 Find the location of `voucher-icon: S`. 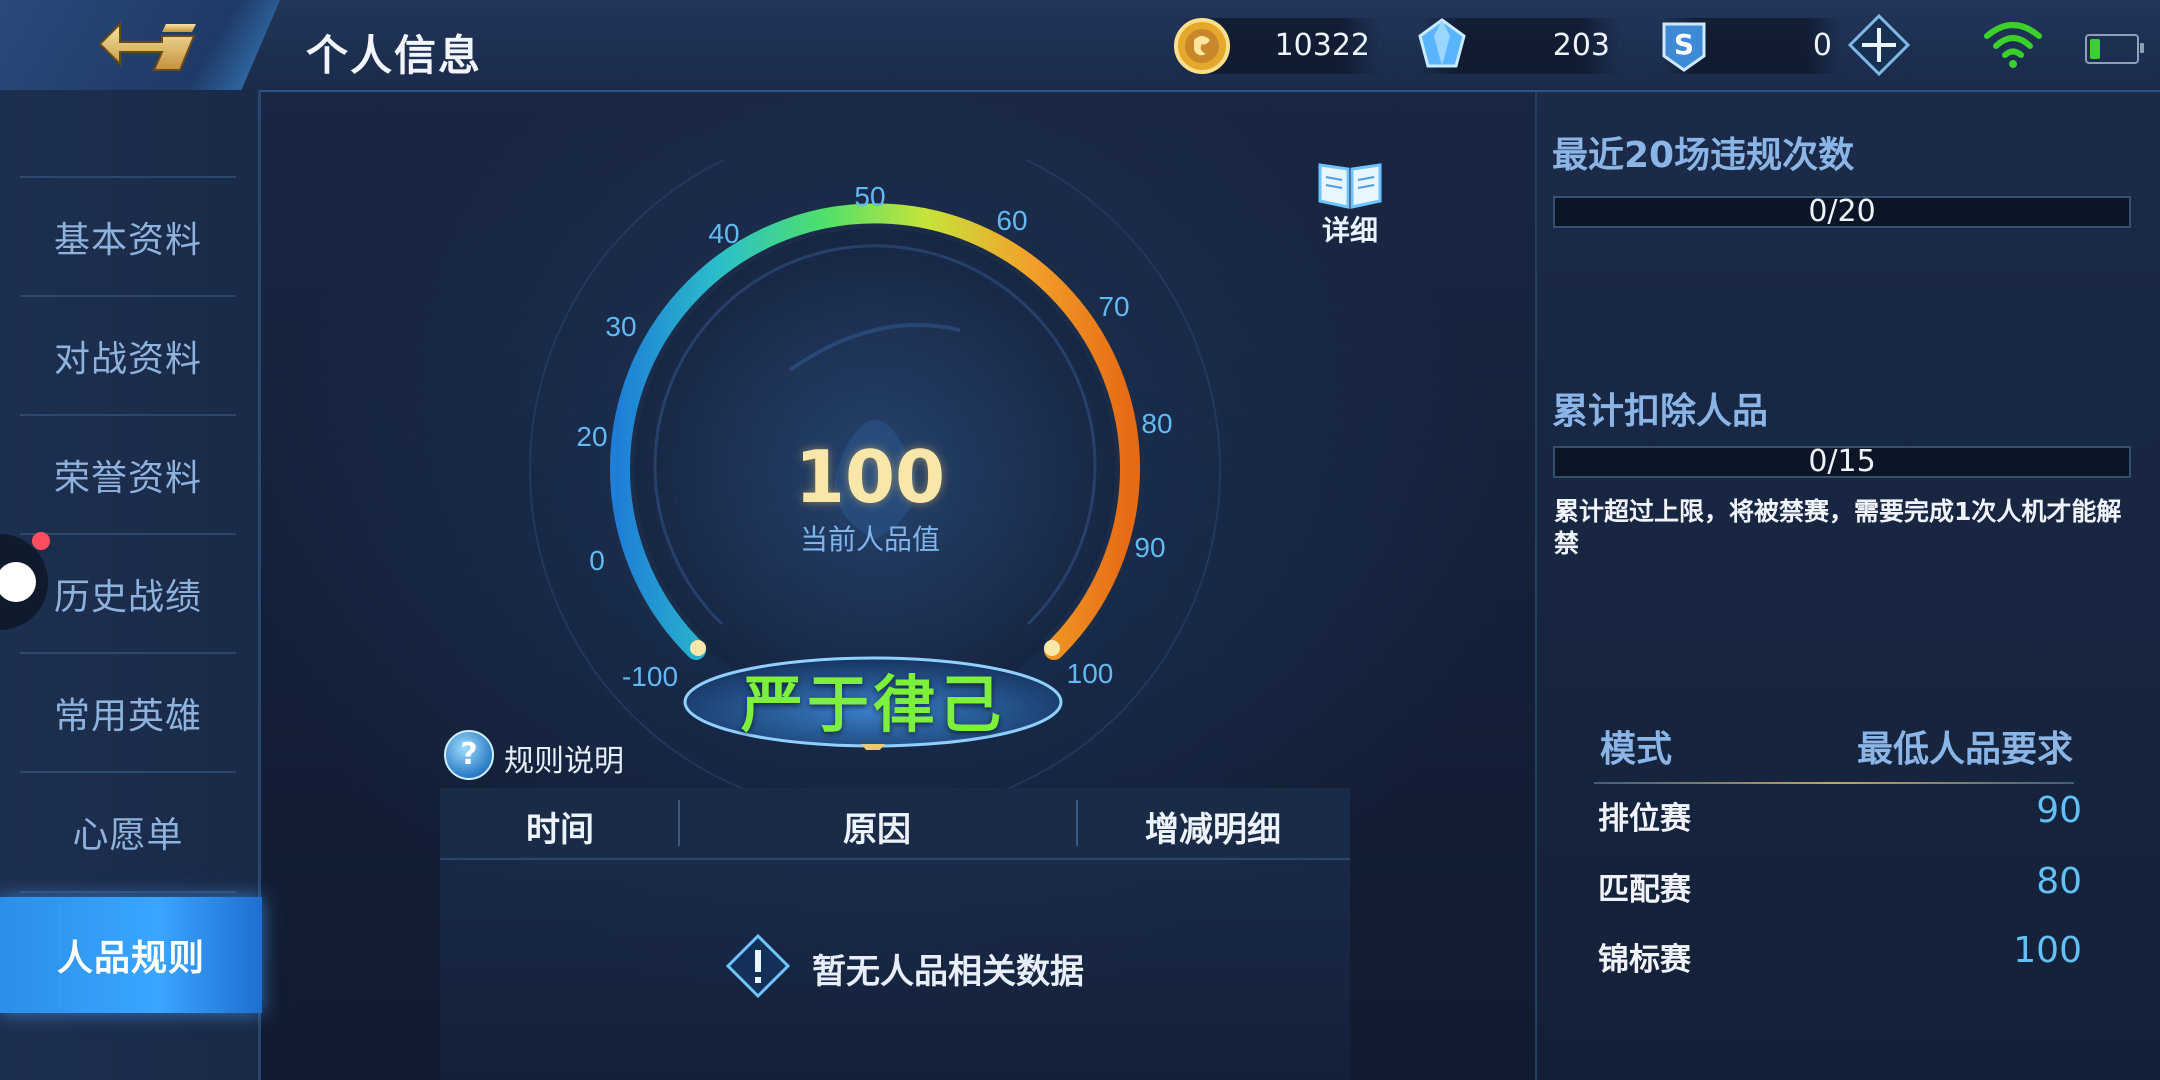

voucher-icon: S is located at coordinates (1684, 47).